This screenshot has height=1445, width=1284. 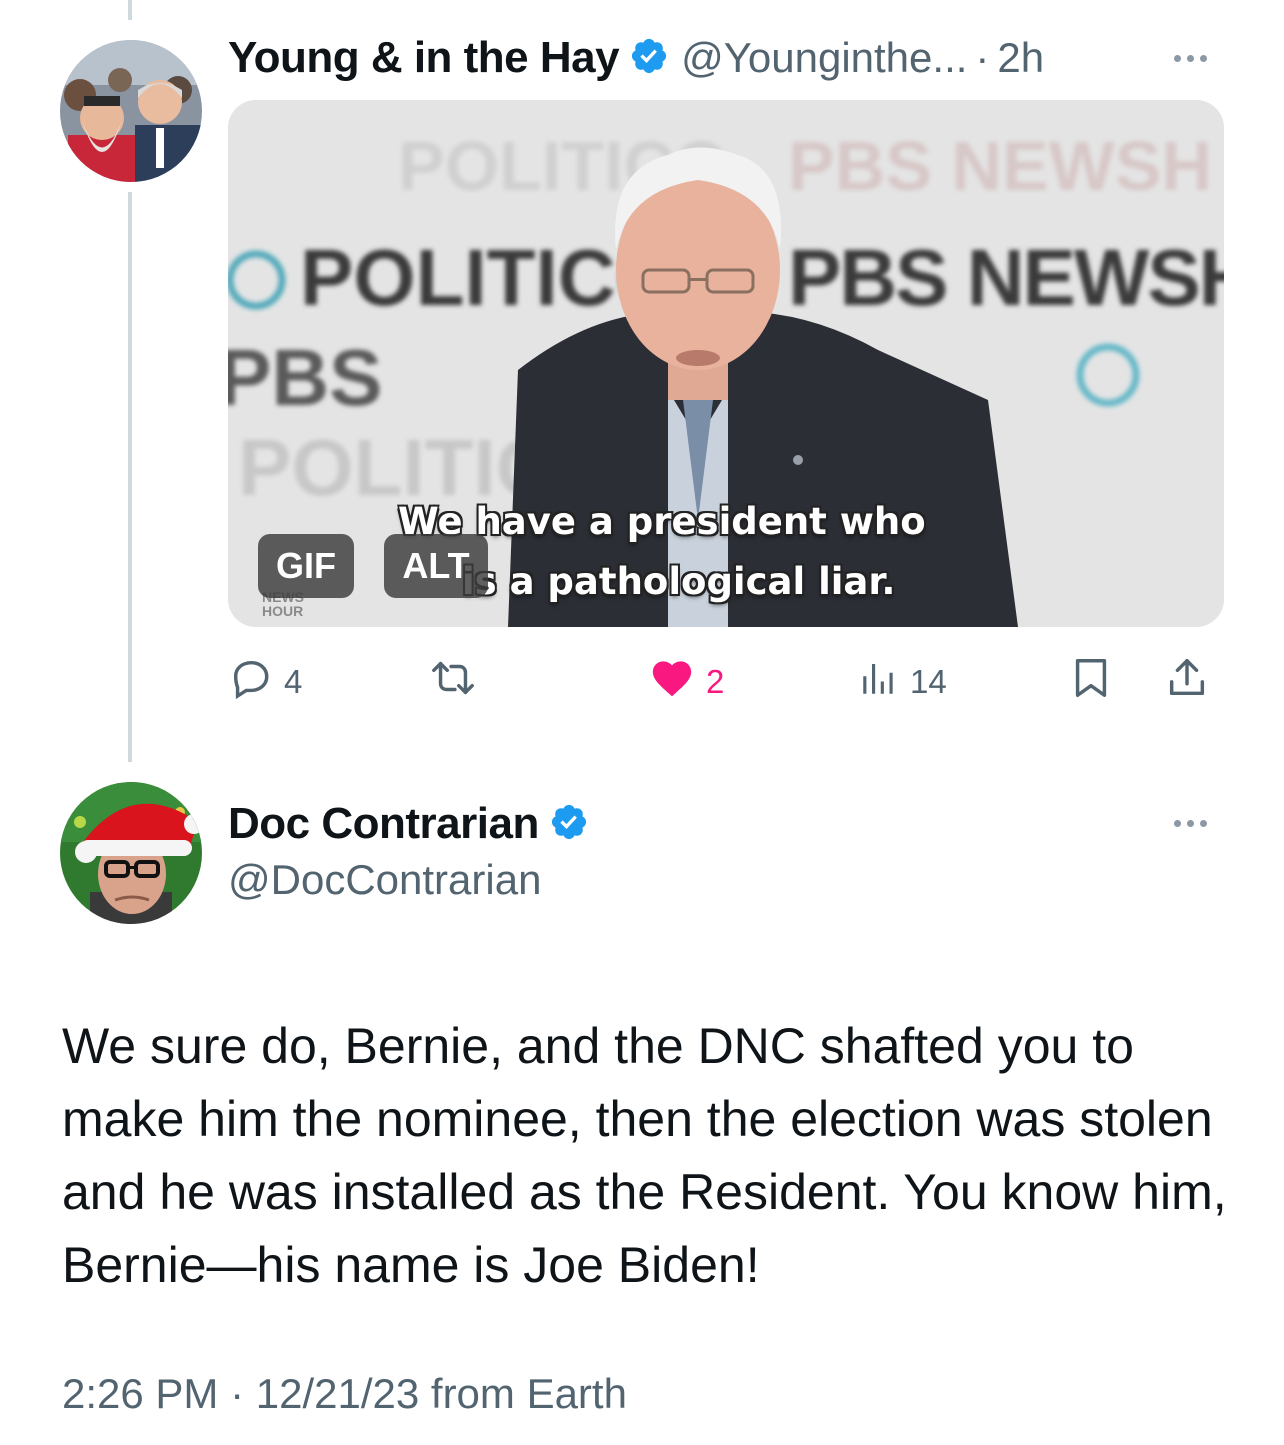 I want to click on gif-caption-line1: We have a president who, so click(x=662, y=521).